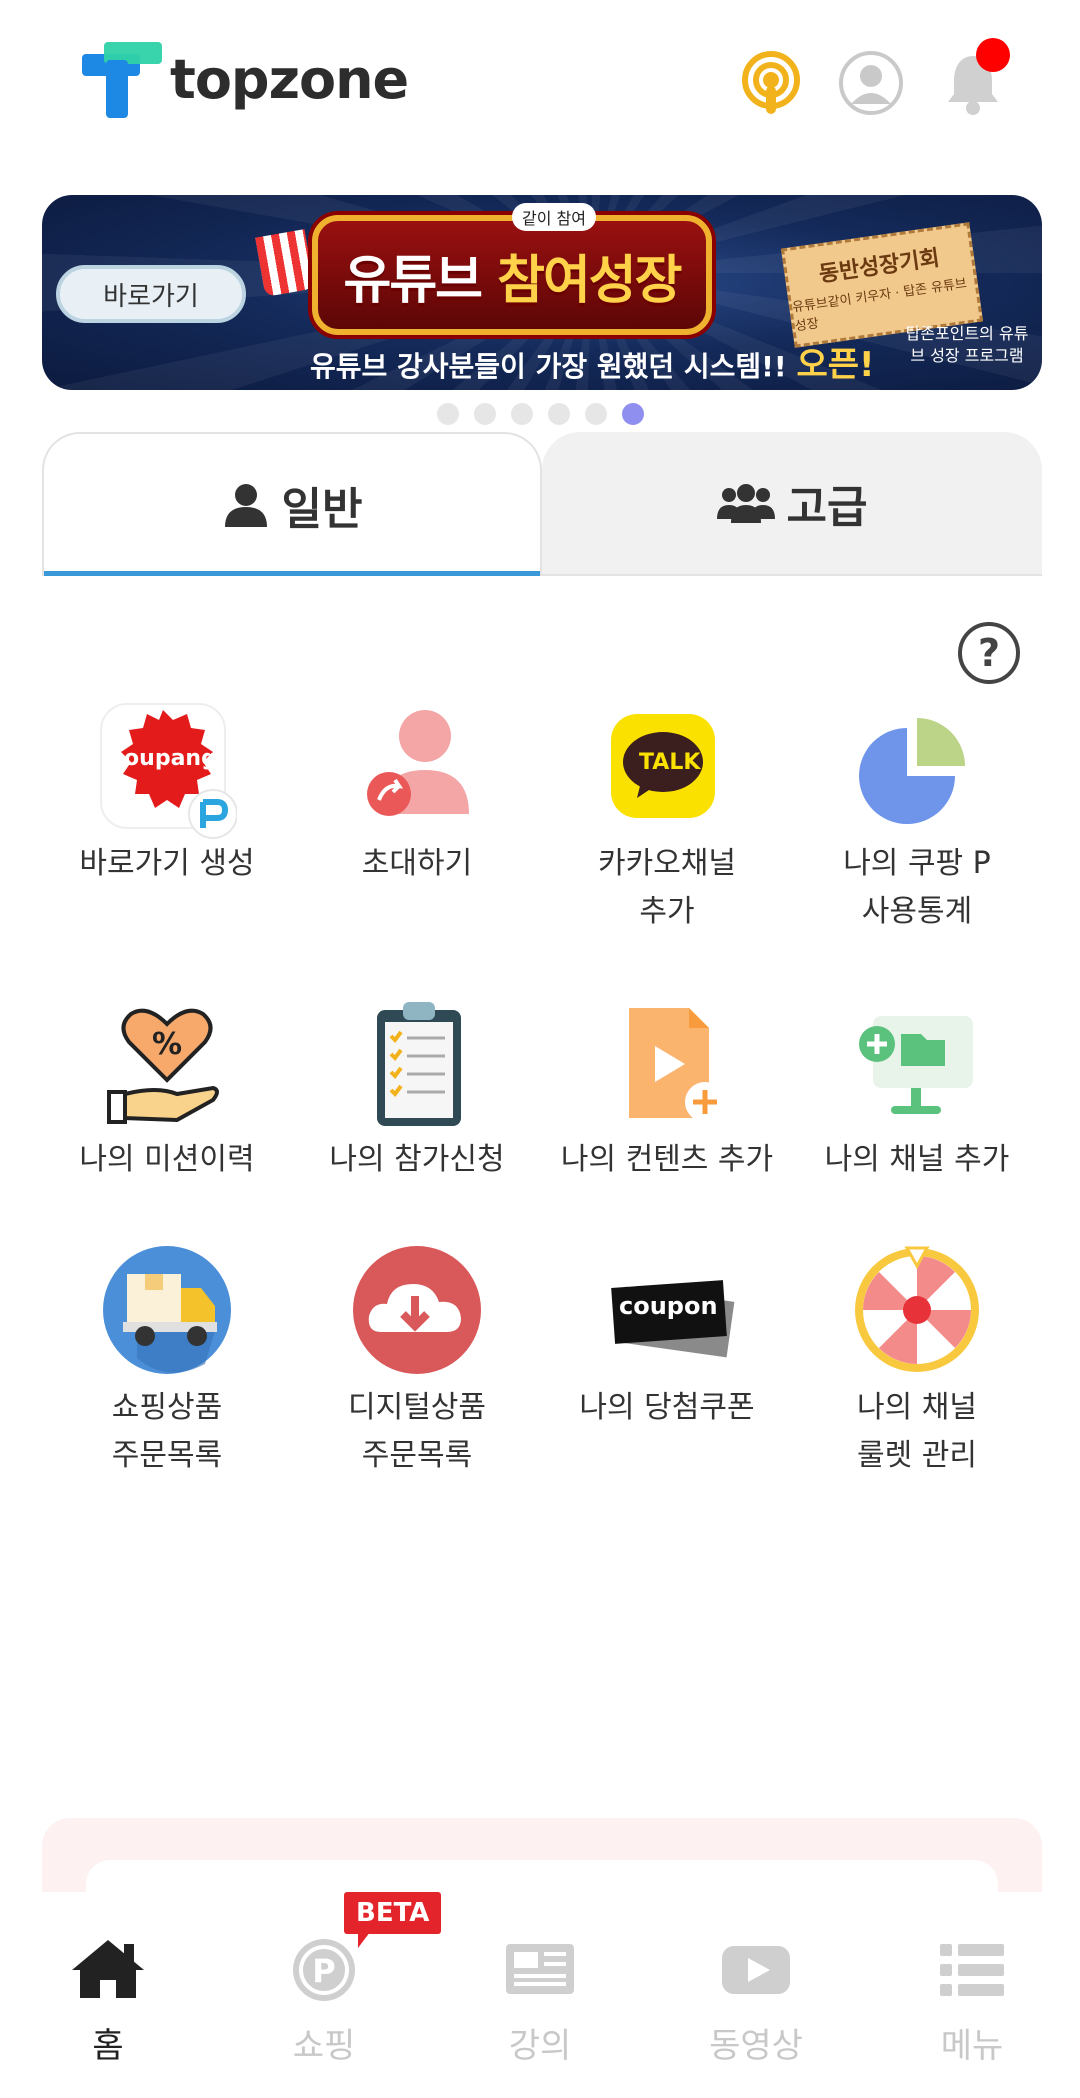 This screenshot has width=1080, height=2098. Describe the element at coordinates (167, 1159) in the screenshot. I see `menu-item-label: 나의 미션이력` at that location.